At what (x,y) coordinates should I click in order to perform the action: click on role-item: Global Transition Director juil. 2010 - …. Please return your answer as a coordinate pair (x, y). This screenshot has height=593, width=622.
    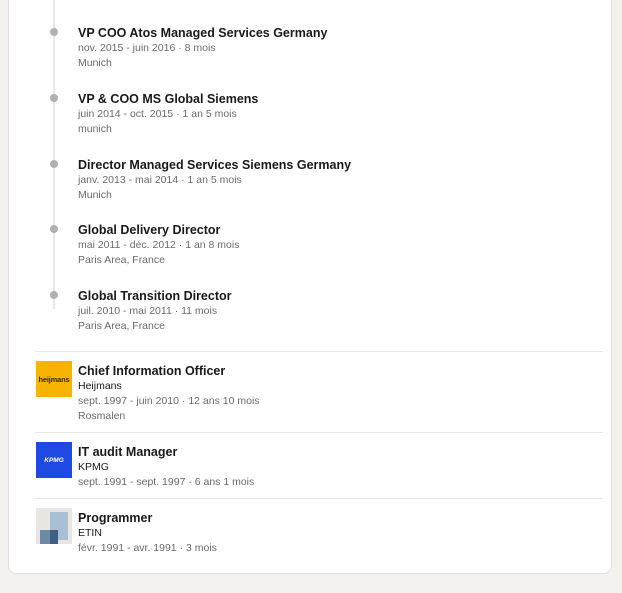
    Looking at the image, I should click on (155, 311).